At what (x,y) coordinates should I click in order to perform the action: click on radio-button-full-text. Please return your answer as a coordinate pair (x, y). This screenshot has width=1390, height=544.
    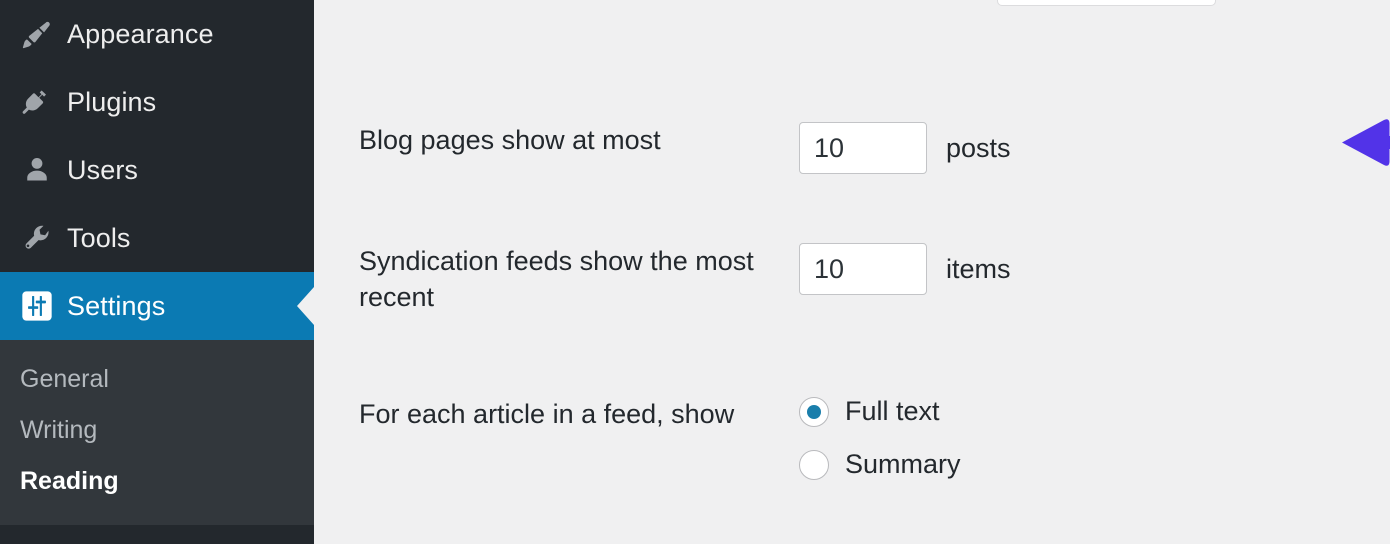
    Looking at the image, I should click on (814, 411).